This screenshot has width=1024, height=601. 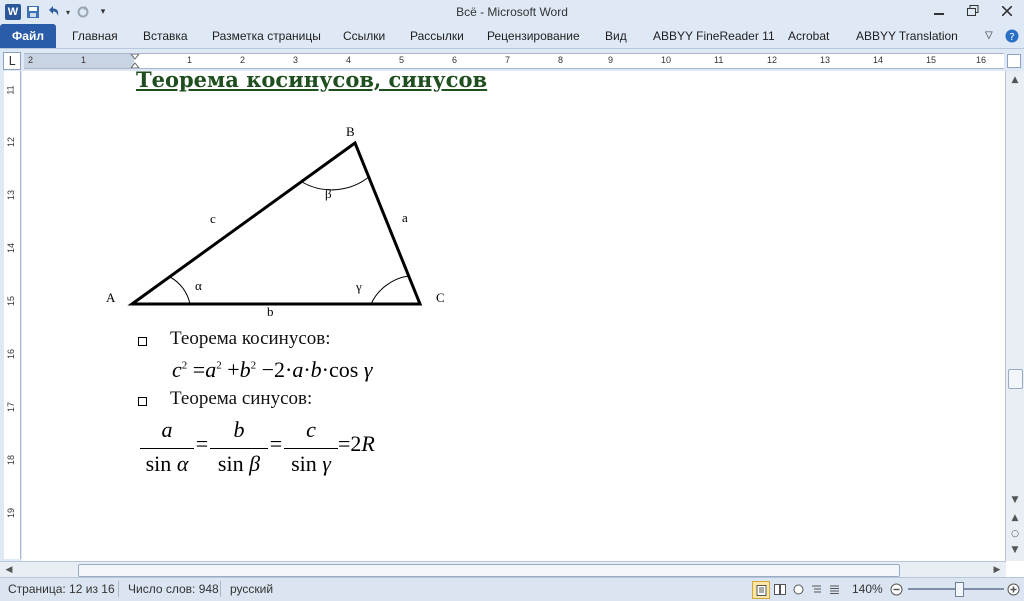 I want to click on side-a-label: a, so click(x=405, y=217).